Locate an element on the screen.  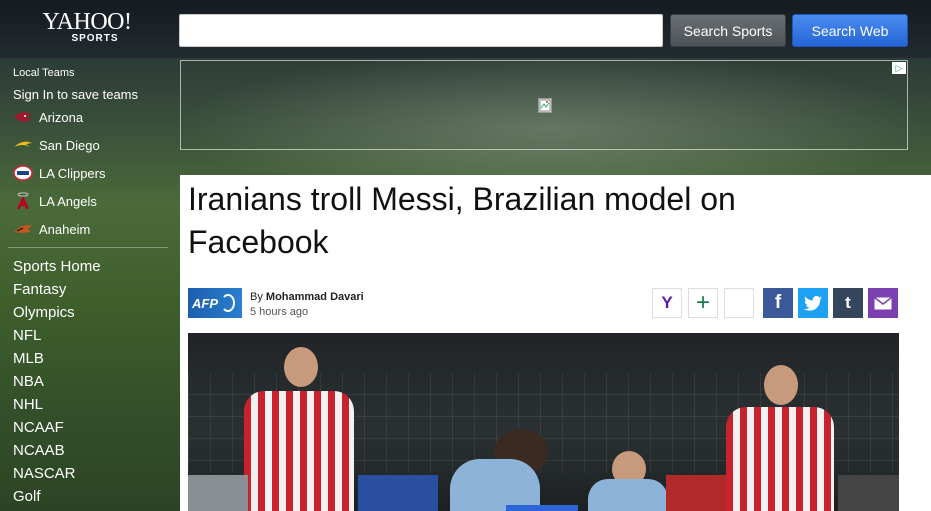
sidebar-item-golf: Golf is located at coordinates (27, 497).